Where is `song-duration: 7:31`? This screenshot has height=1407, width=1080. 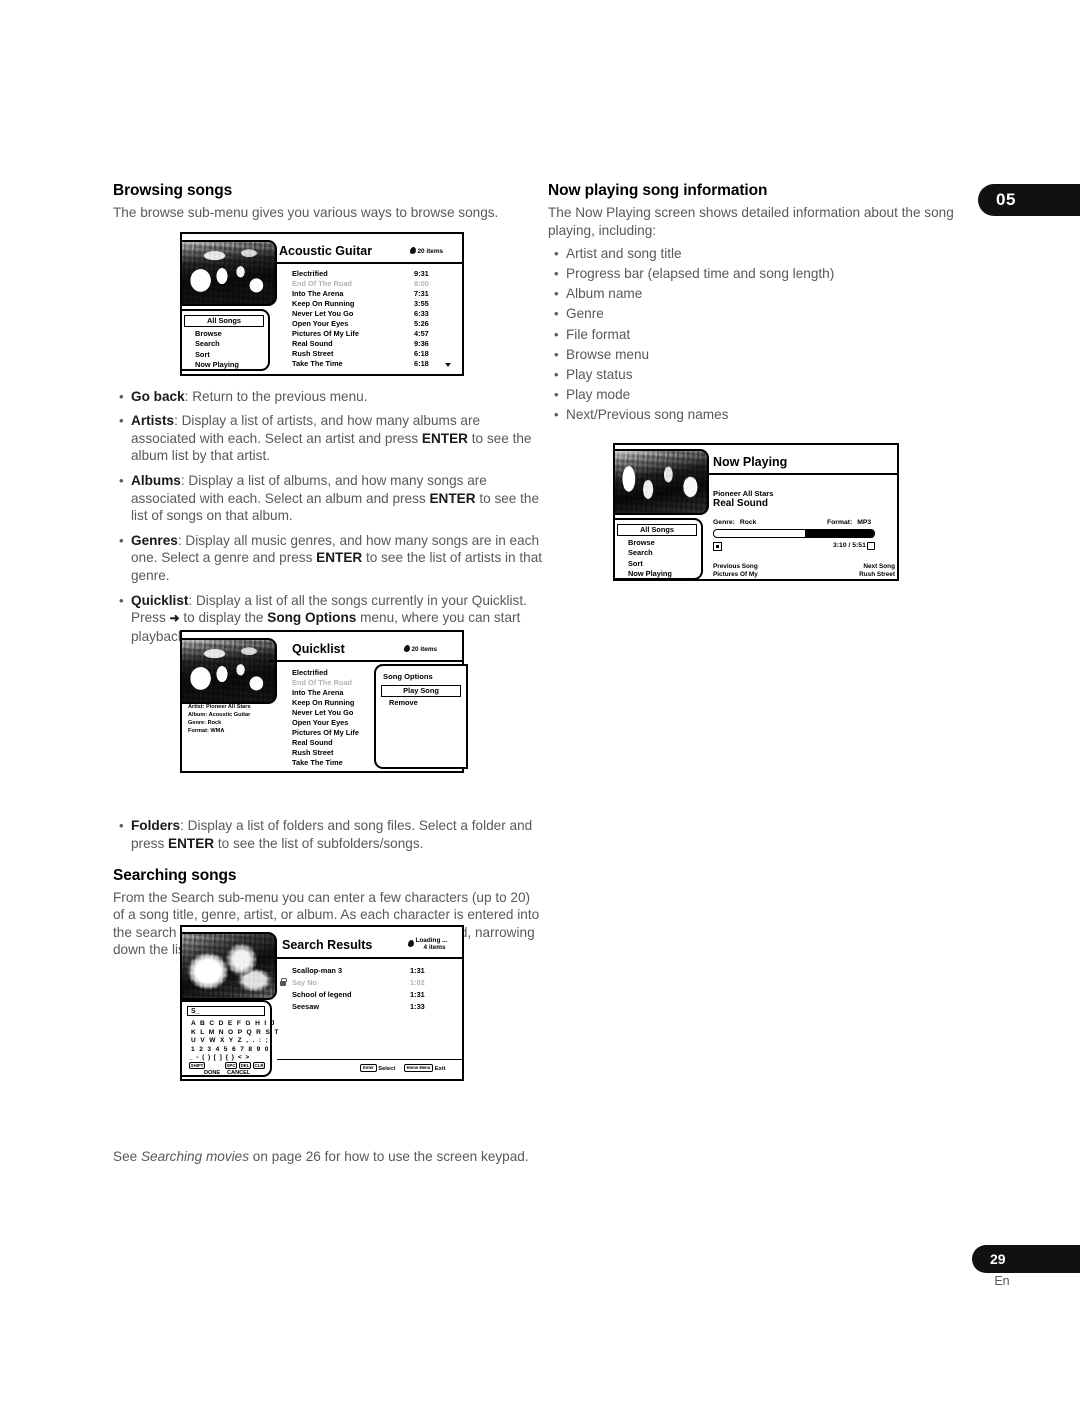 song-duration: 7:31 is located at coordinates (421, 293).